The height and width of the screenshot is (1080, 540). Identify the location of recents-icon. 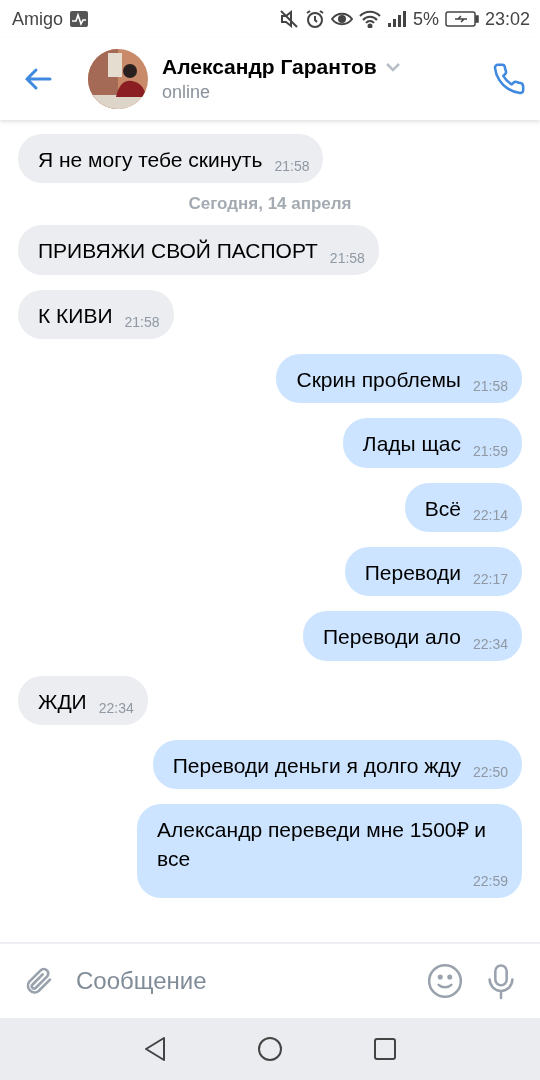
(385, 1049).